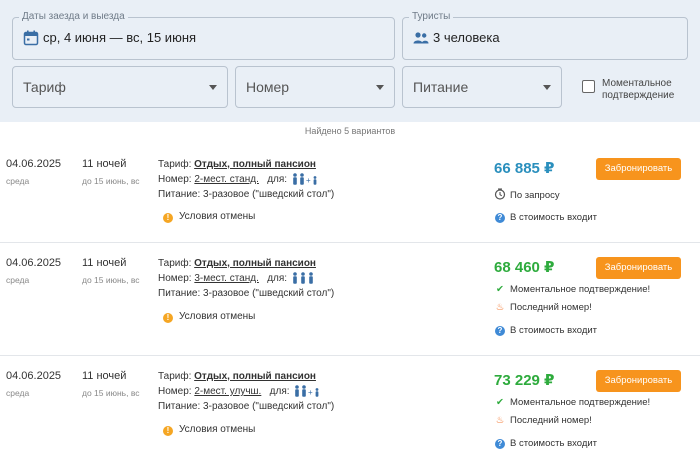  Describe the element at coordinates (500, 194) in the screenshot. I see `clock-icon` at that location.